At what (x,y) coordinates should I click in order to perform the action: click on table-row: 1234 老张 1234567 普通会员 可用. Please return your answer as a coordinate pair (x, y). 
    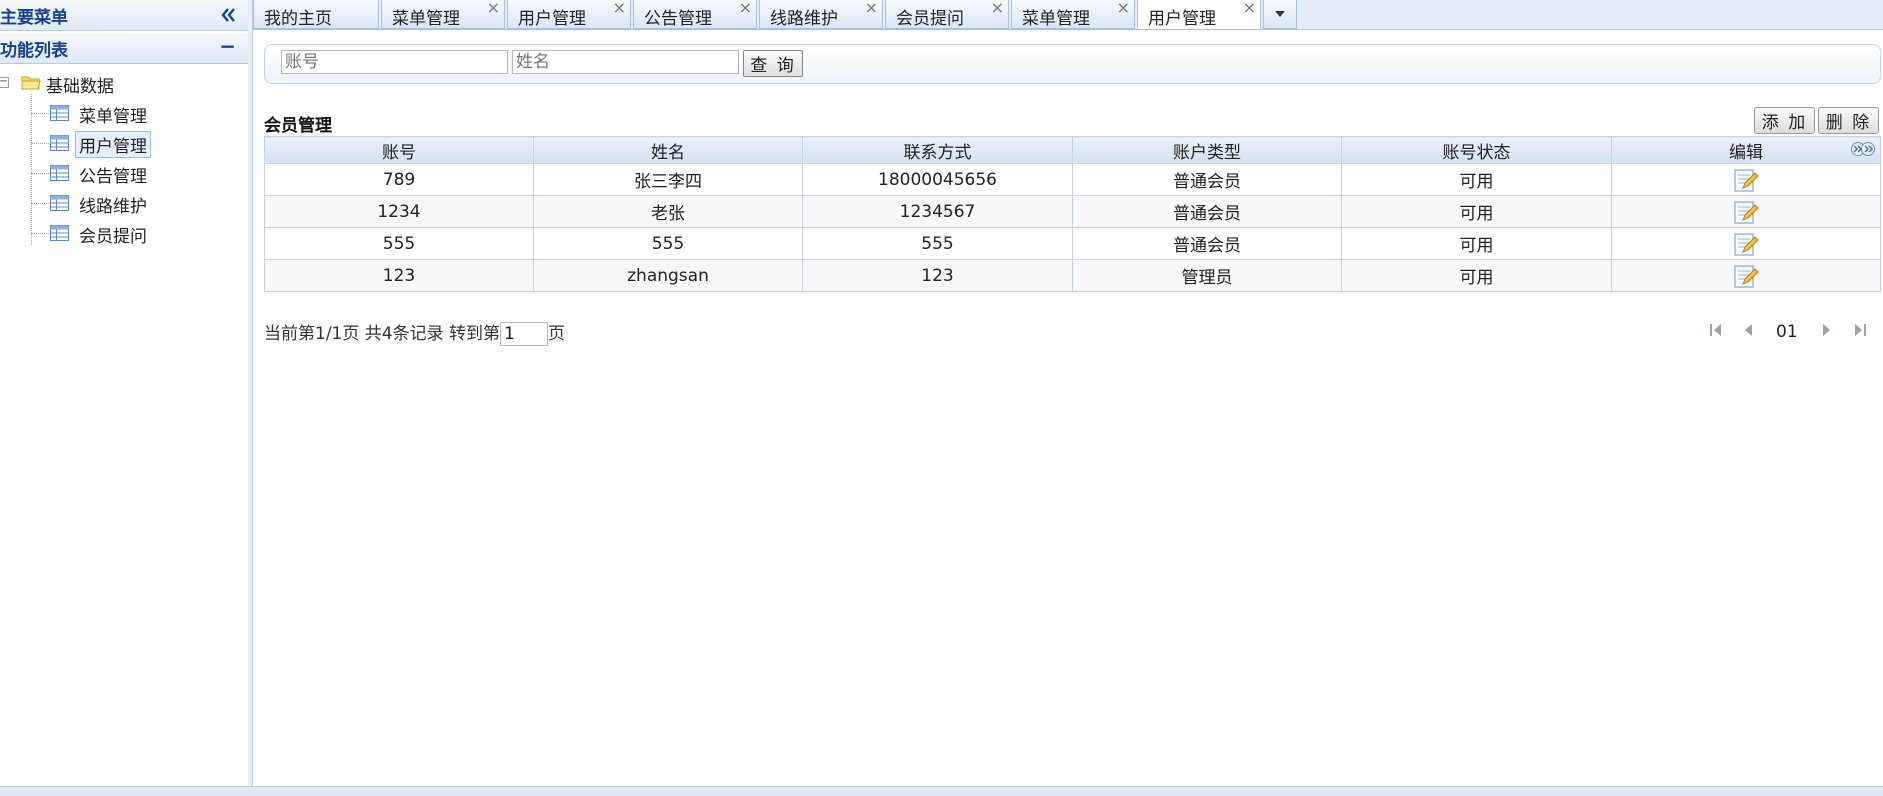
    Looking at the image, I should click on (1072, 211).